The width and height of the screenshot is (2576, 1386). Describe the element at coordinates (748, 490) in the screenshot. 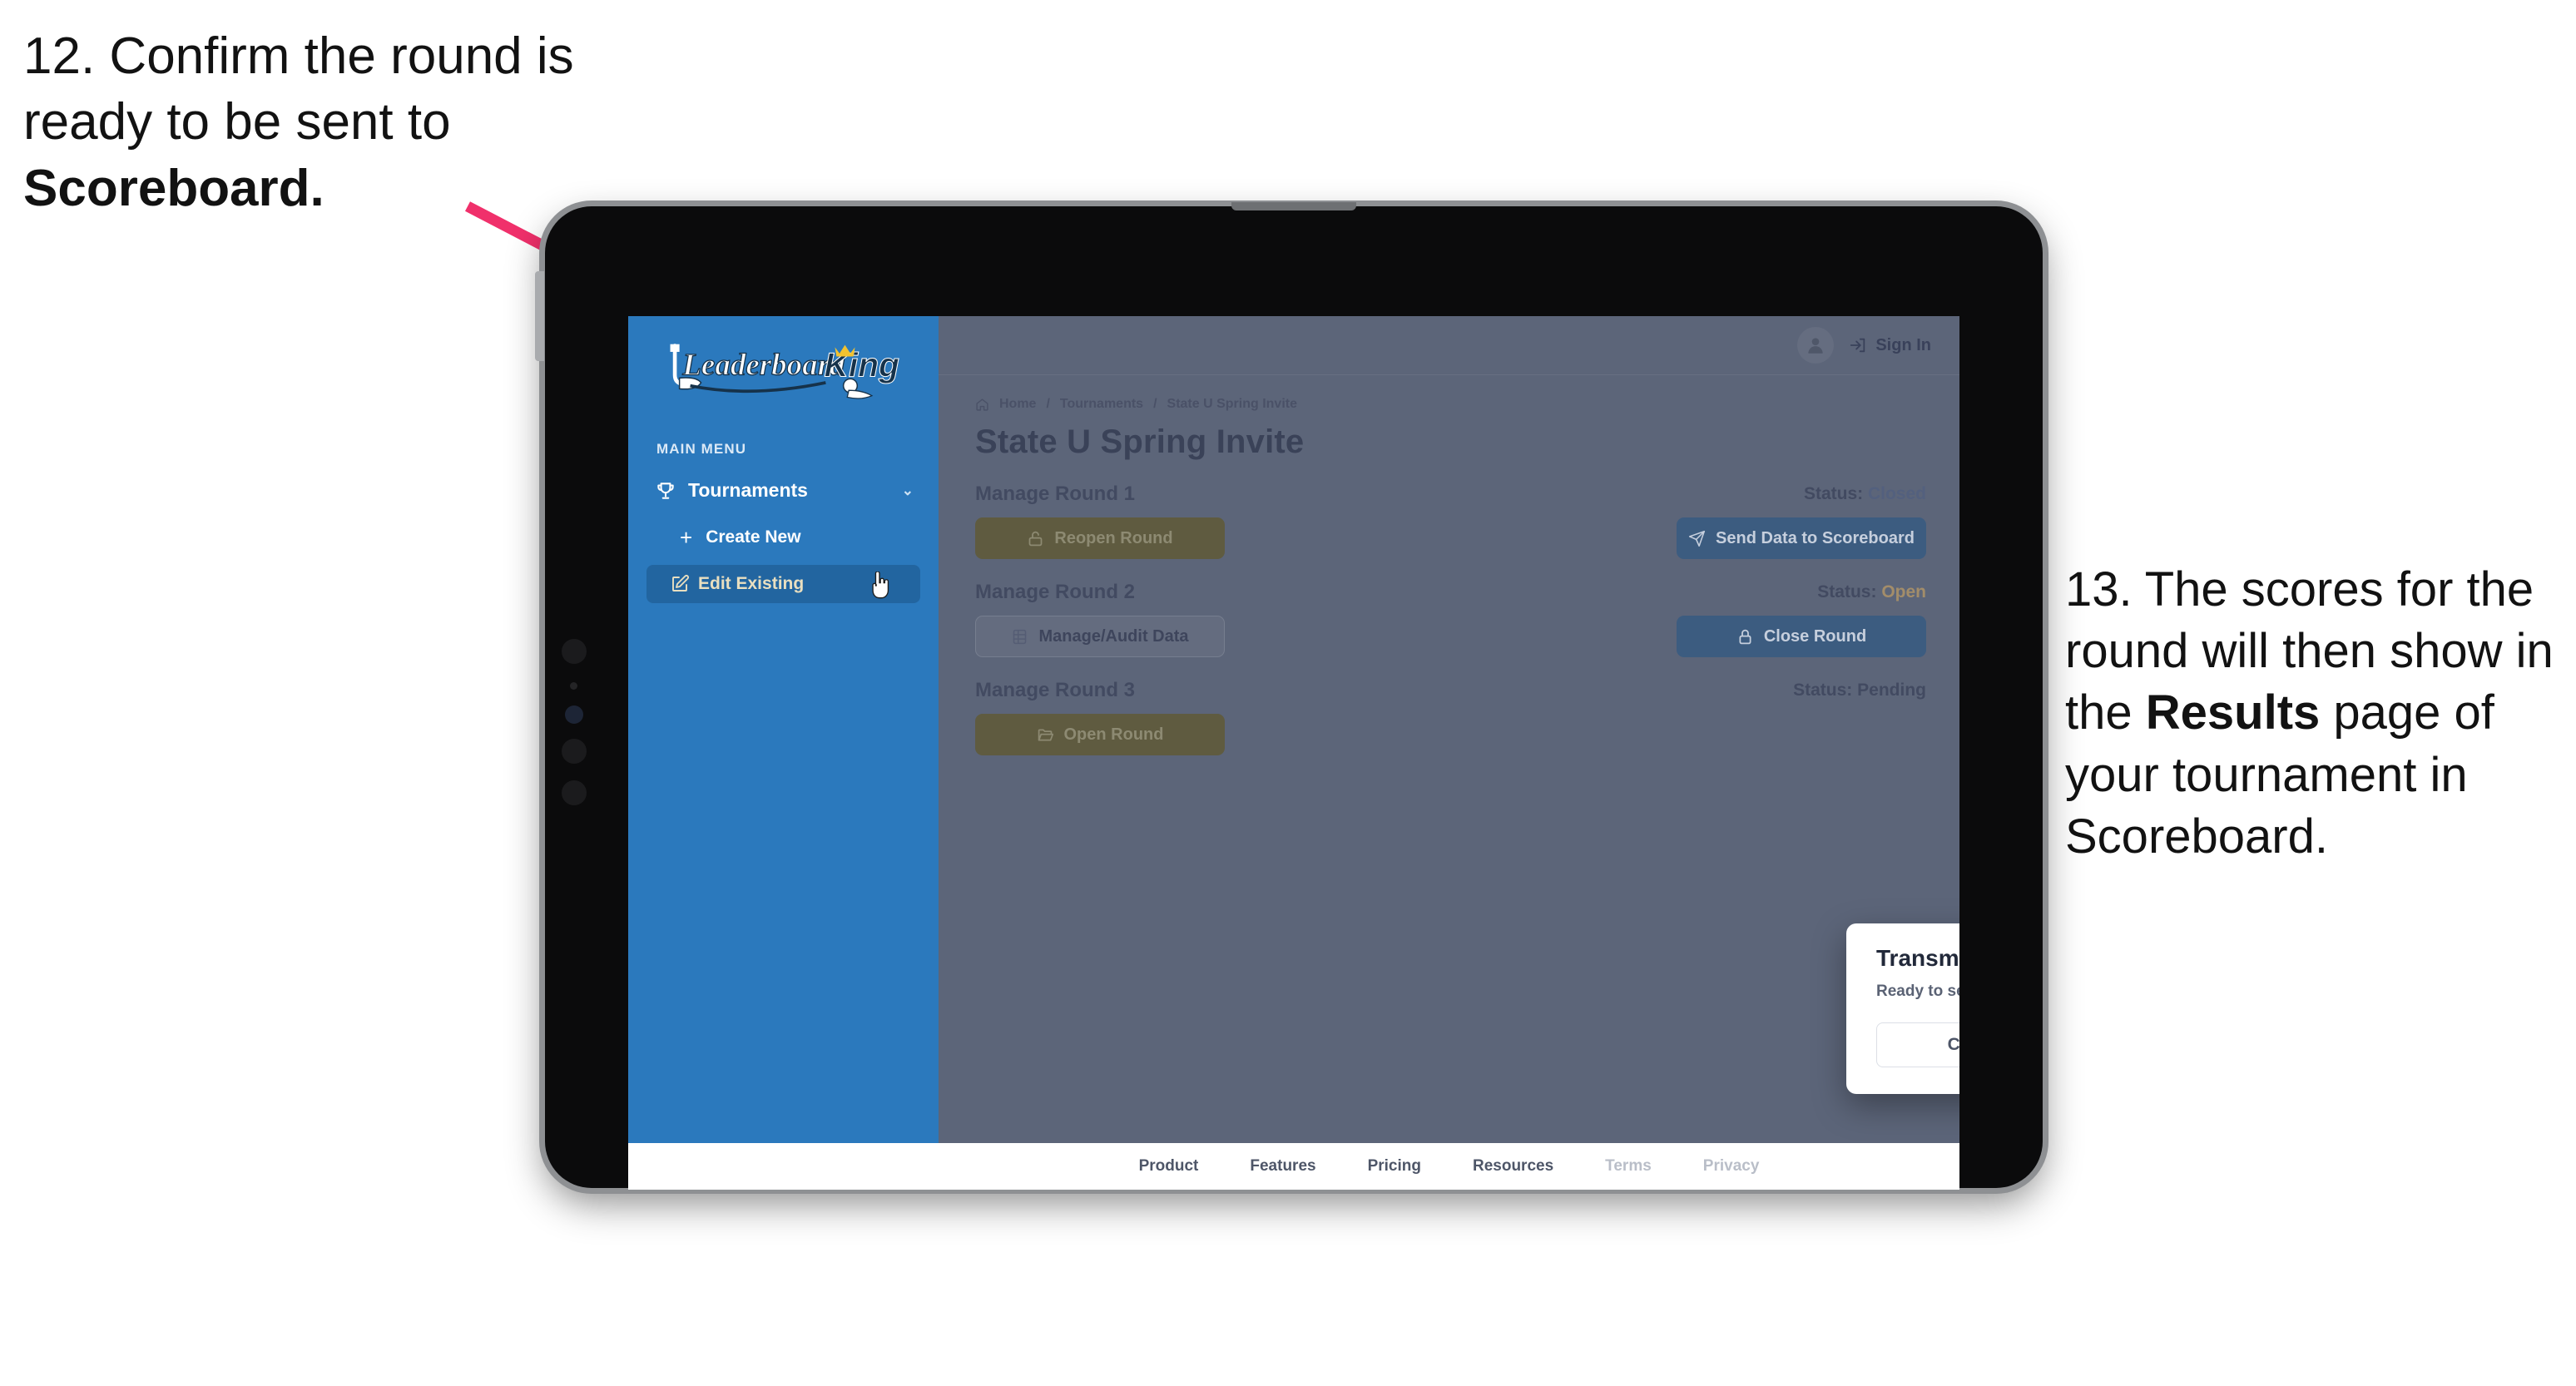

I see `sidebar-item-tournaments-label: Tournaments` at that location.